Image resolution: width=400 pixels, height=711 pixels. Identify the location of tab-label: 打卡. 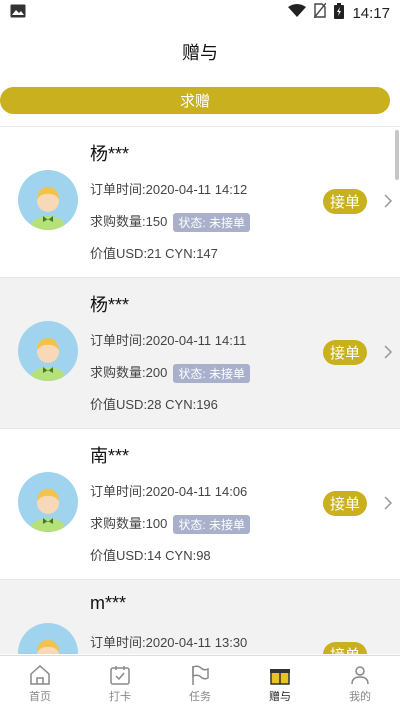
(120, 697).